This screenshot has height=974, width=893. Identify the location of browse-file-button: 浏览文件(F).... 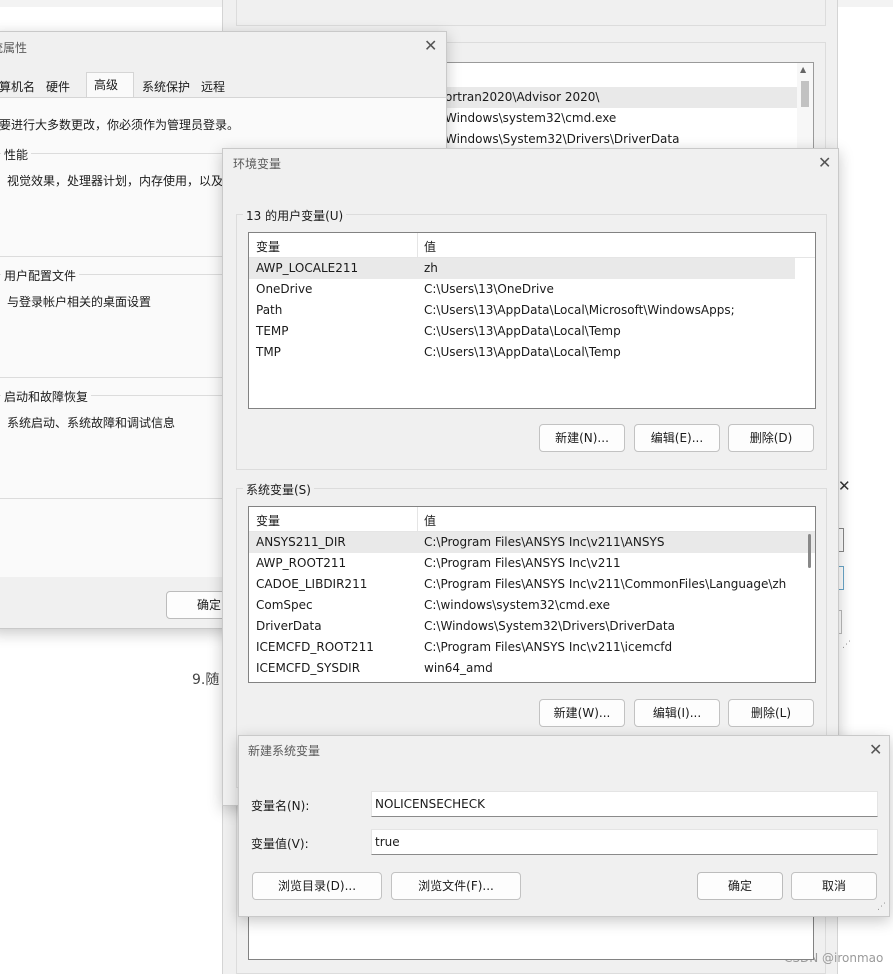
(456, 886).